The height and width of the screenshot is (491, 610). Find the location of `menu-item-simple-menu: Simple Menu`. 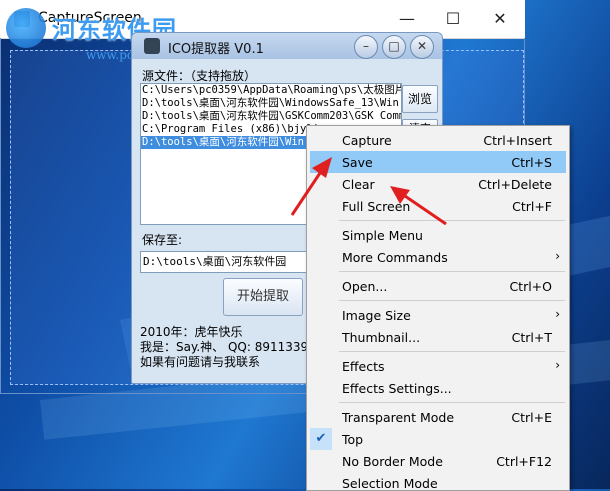

menu-item-simple-menu: Simple Menu is located at coordinates (438, 235).